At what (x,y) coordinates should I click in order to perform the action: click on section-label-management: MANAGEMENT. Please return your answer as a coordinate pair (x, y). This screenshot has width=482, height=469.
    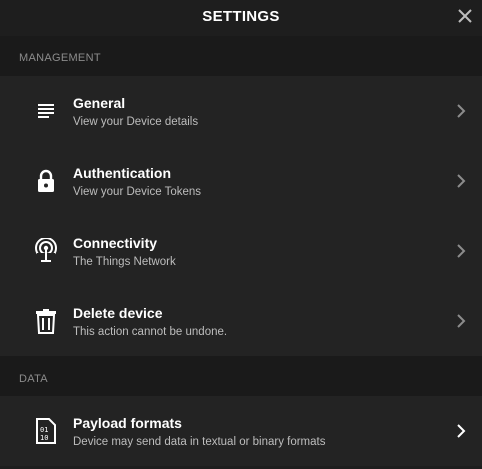
    Looking at the image, I should click on (241, 56).